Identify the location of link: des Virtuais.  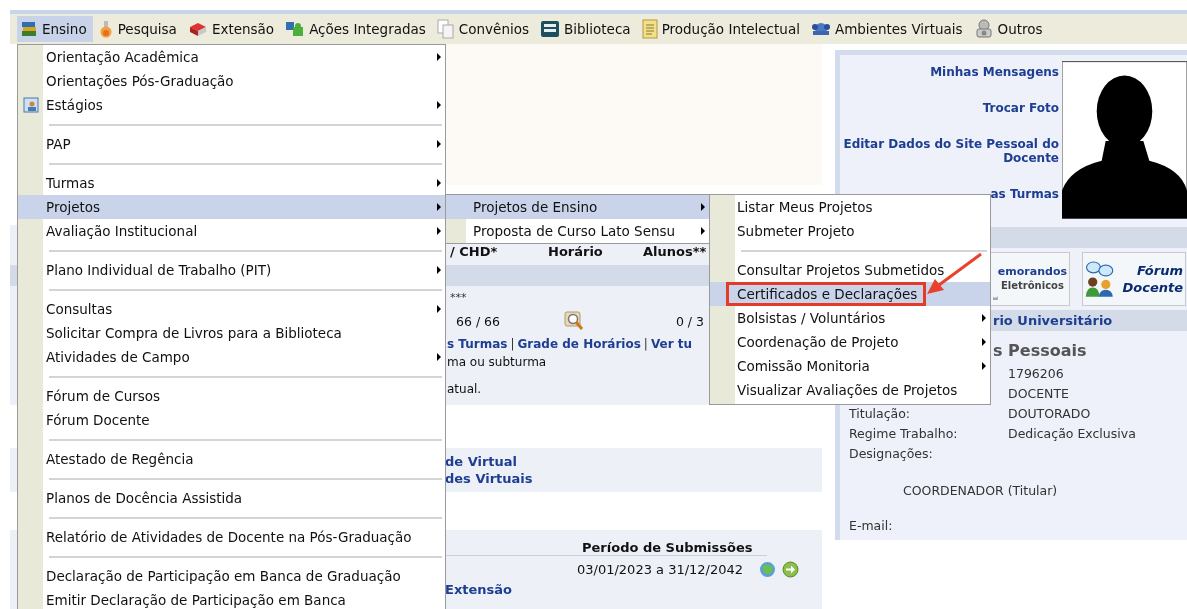
(633, 478).